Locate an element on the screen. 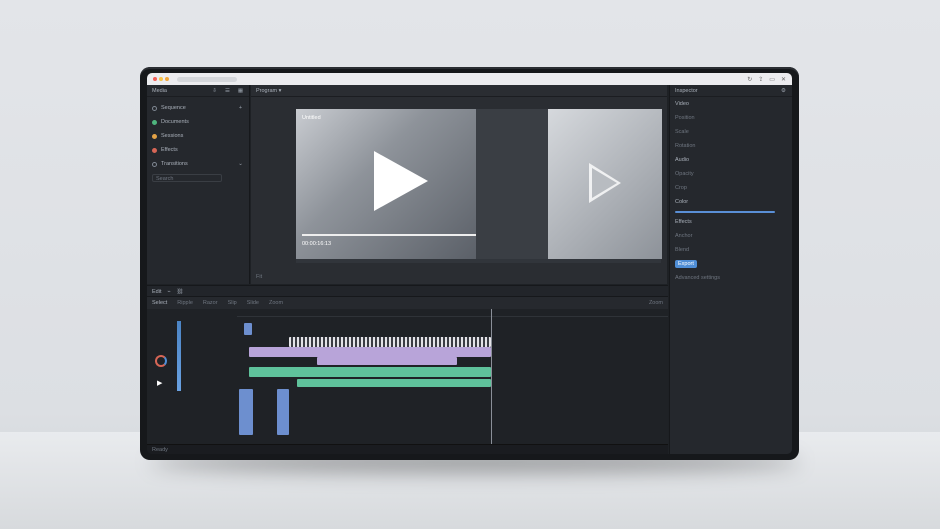 The height and width of the screenshot is (529, 940). clip-title: Untitled is located at coordinates (311, 118).